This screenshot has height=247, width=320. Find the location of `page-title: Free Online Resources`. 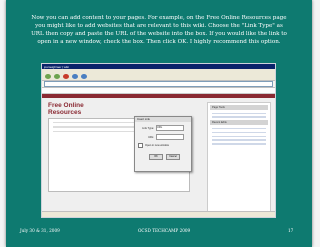

page-title: Free Online Resources is located at coordinates (66, 109).